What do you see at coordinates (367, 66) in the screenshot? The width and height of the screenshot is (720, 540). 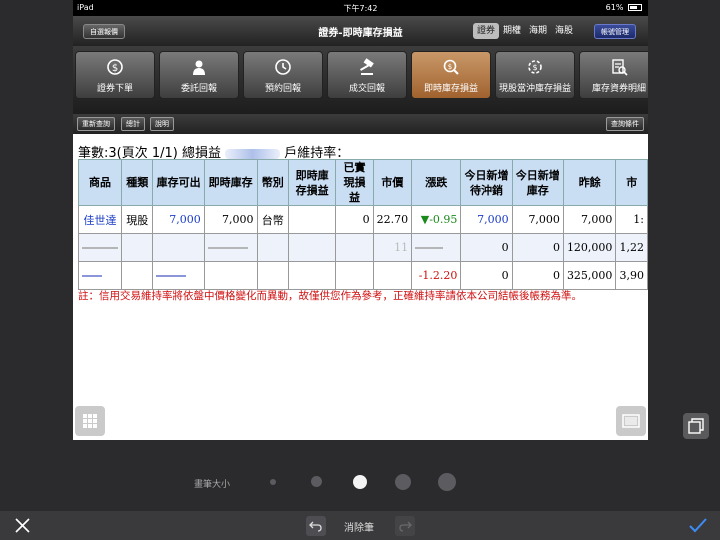 I see `gavel-icon` at bounding box center [367, 66].